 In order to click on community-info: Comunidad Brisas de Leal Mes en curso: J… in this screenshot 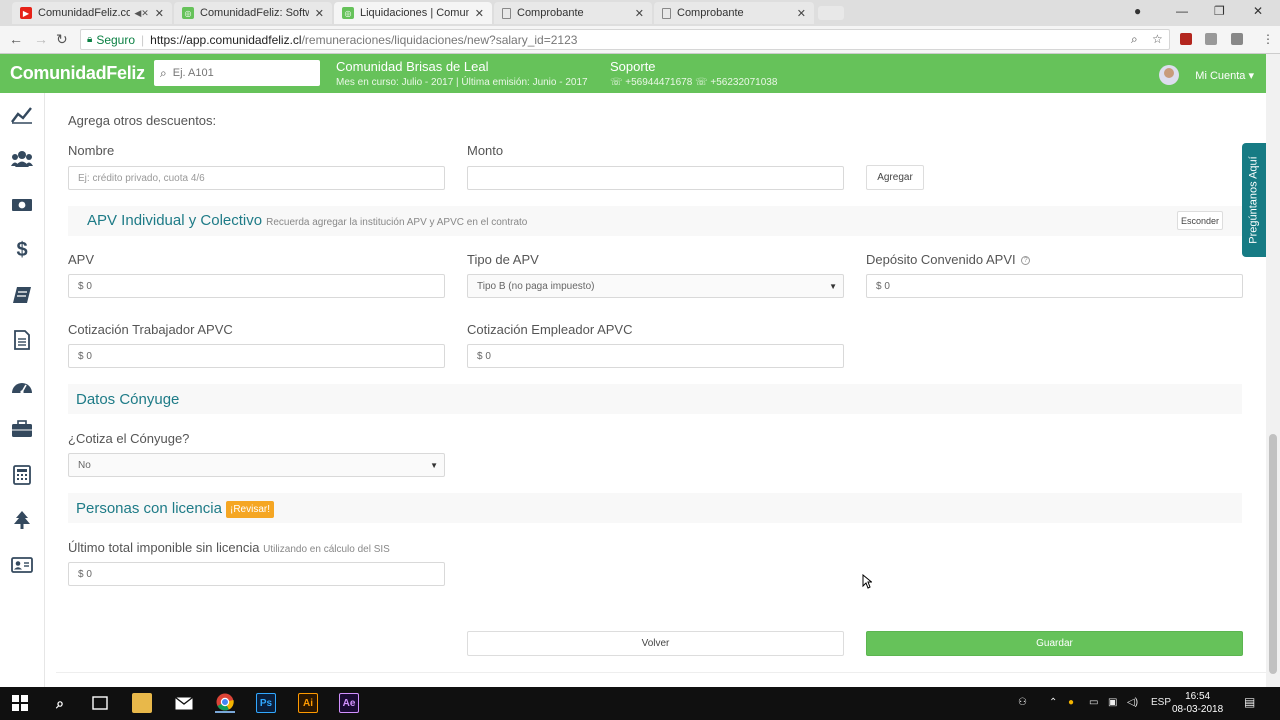, I will do `click(462, 73)`.